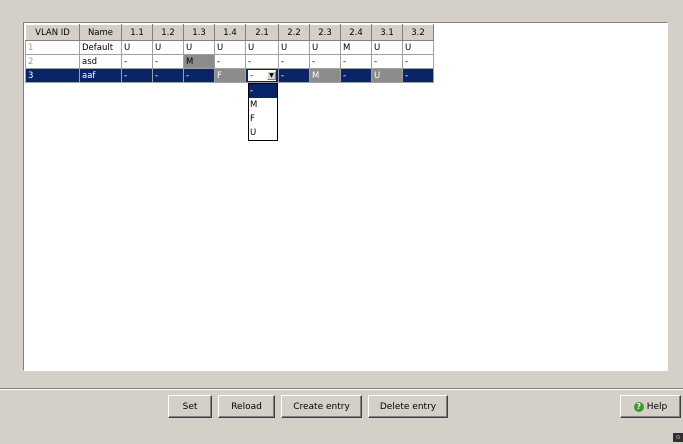  What do you see at coordinates (199, 32) in the screenshot?
I see `column-header-port-1-3: 1.3` at bounding box center [199, 32].